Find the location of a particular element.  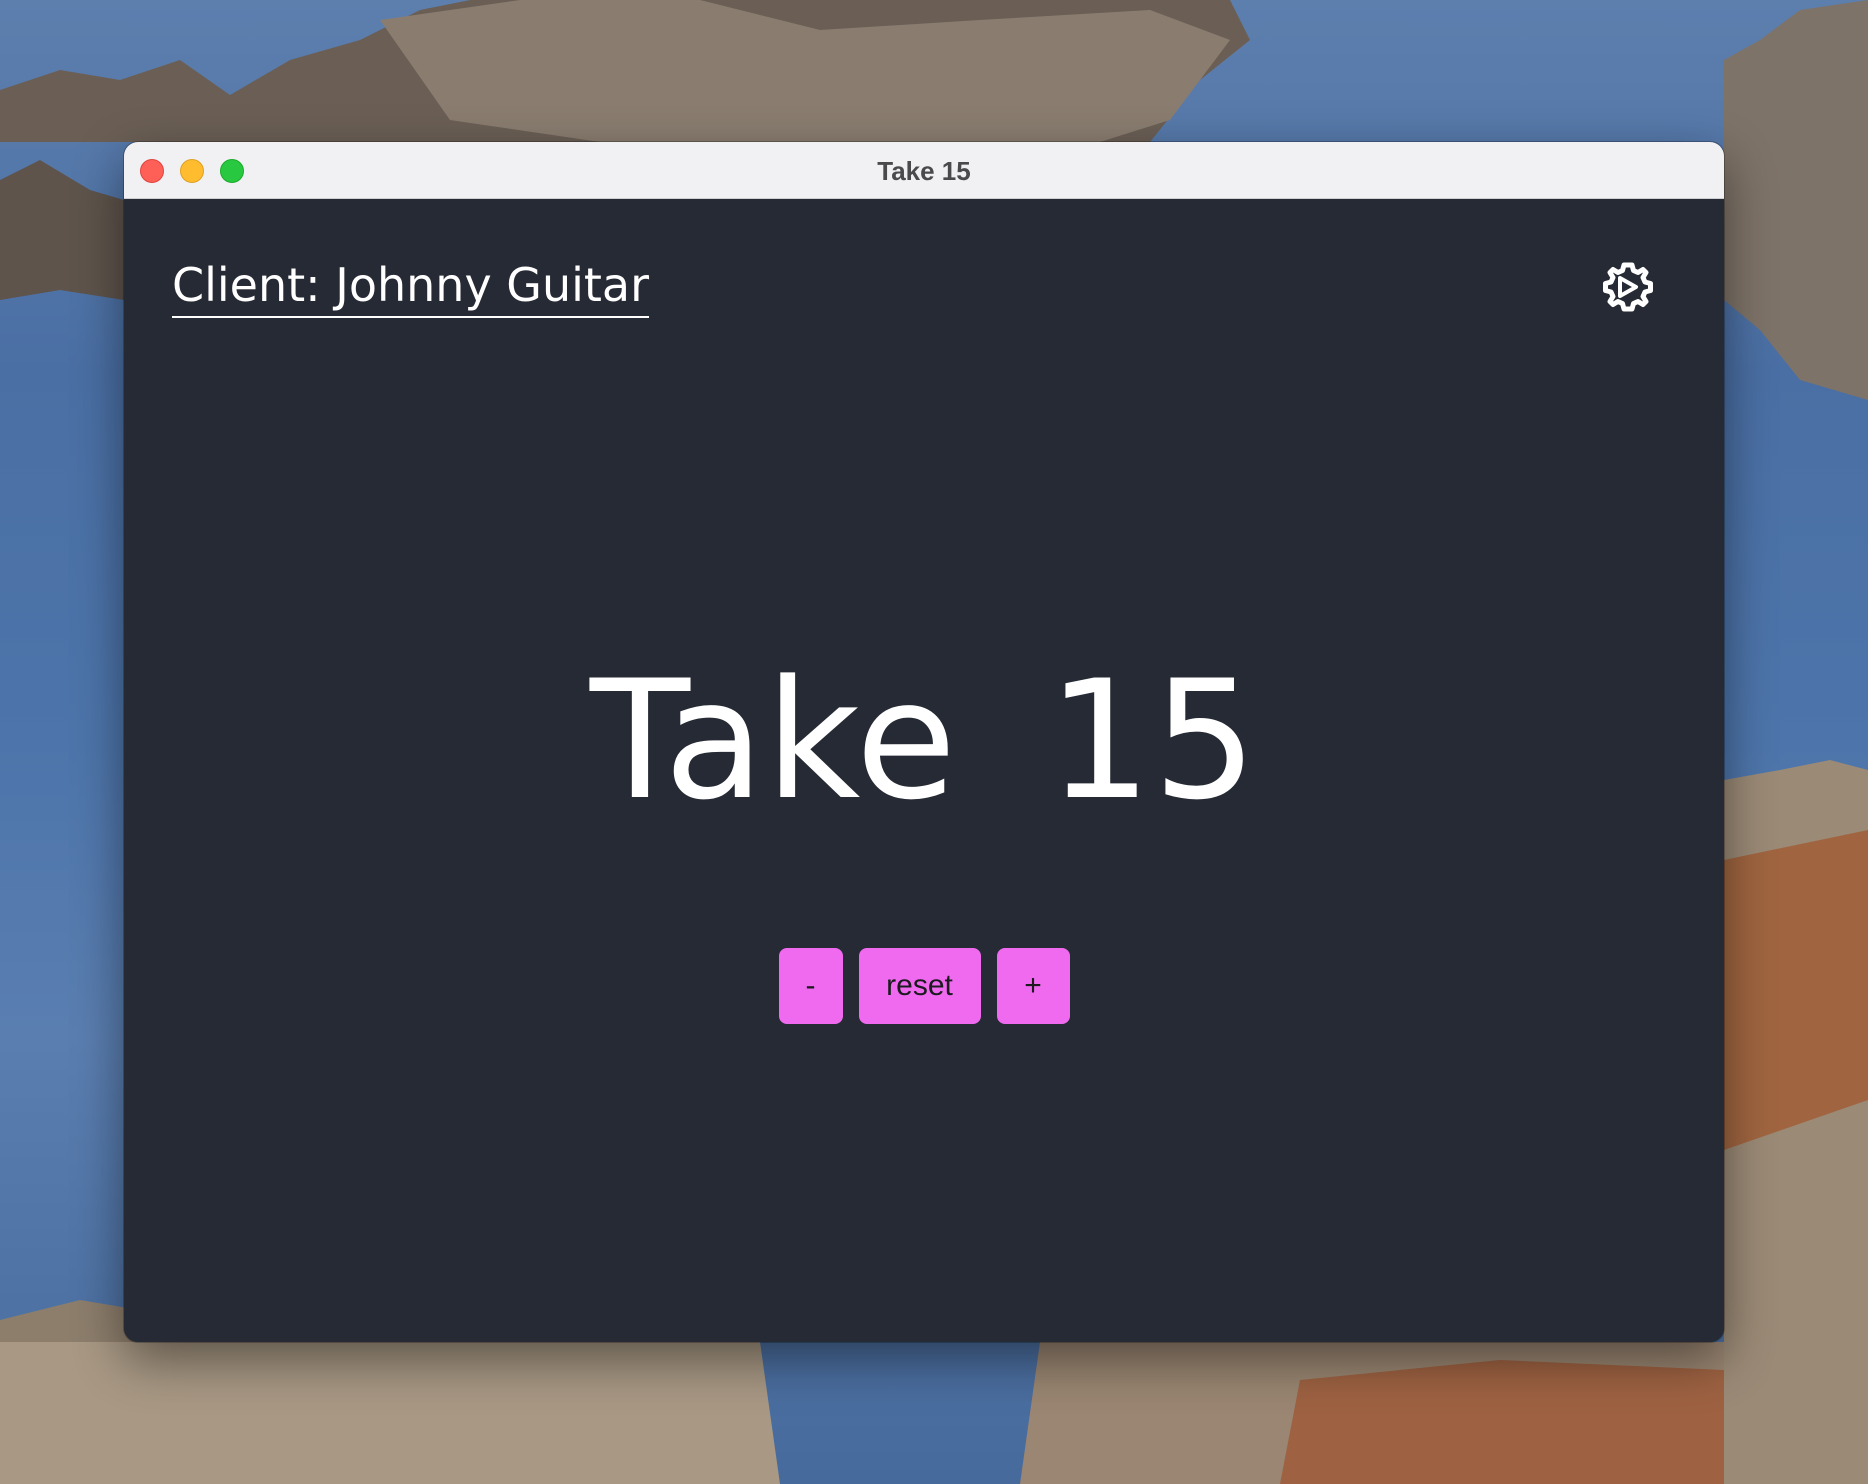

client-name-link: Client: Johnny Guitar is located at coordinates (411, 288).